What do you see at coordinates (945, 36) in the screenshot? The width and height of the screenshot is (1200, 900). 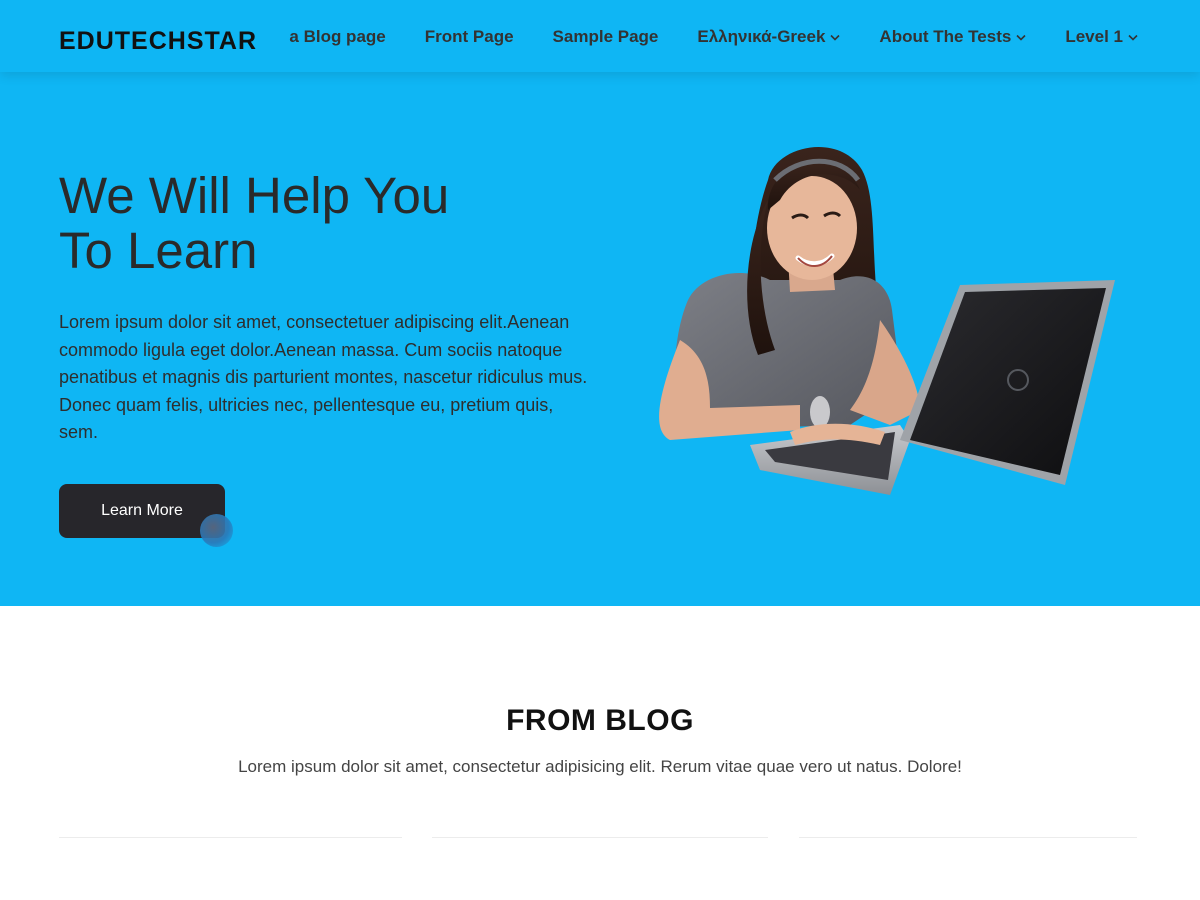 I see `nav-item-label: About The Tests` at bounding box center [945, 36].